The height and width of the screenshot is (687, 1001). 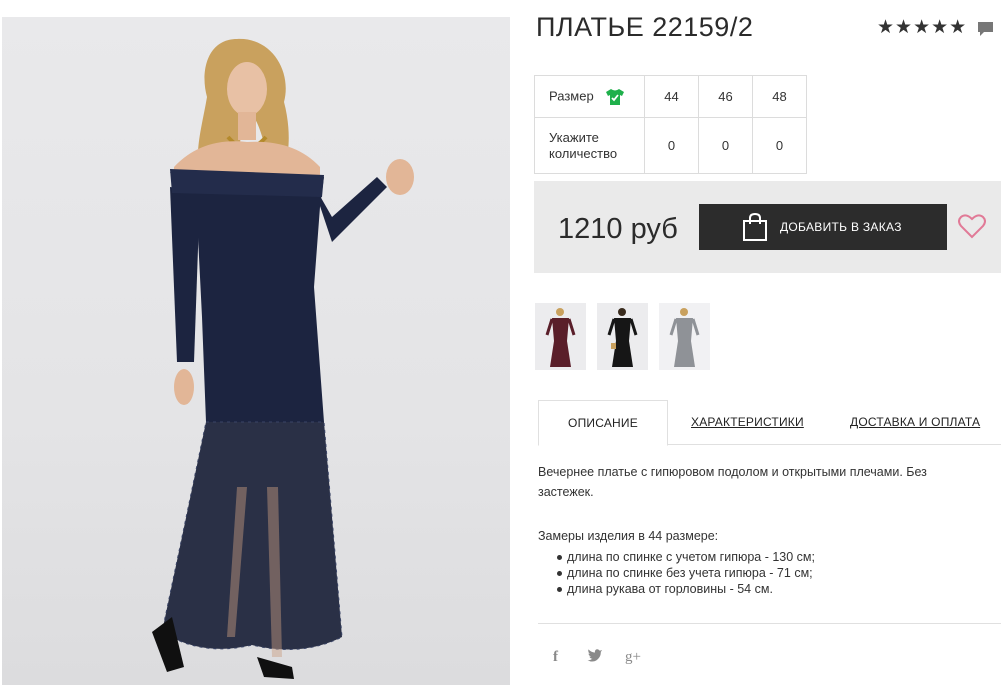 What do you see at coordinates (633, 657) in the screenshot?
I see `googleplus-icon: g+` at bounding box center [633, 657].